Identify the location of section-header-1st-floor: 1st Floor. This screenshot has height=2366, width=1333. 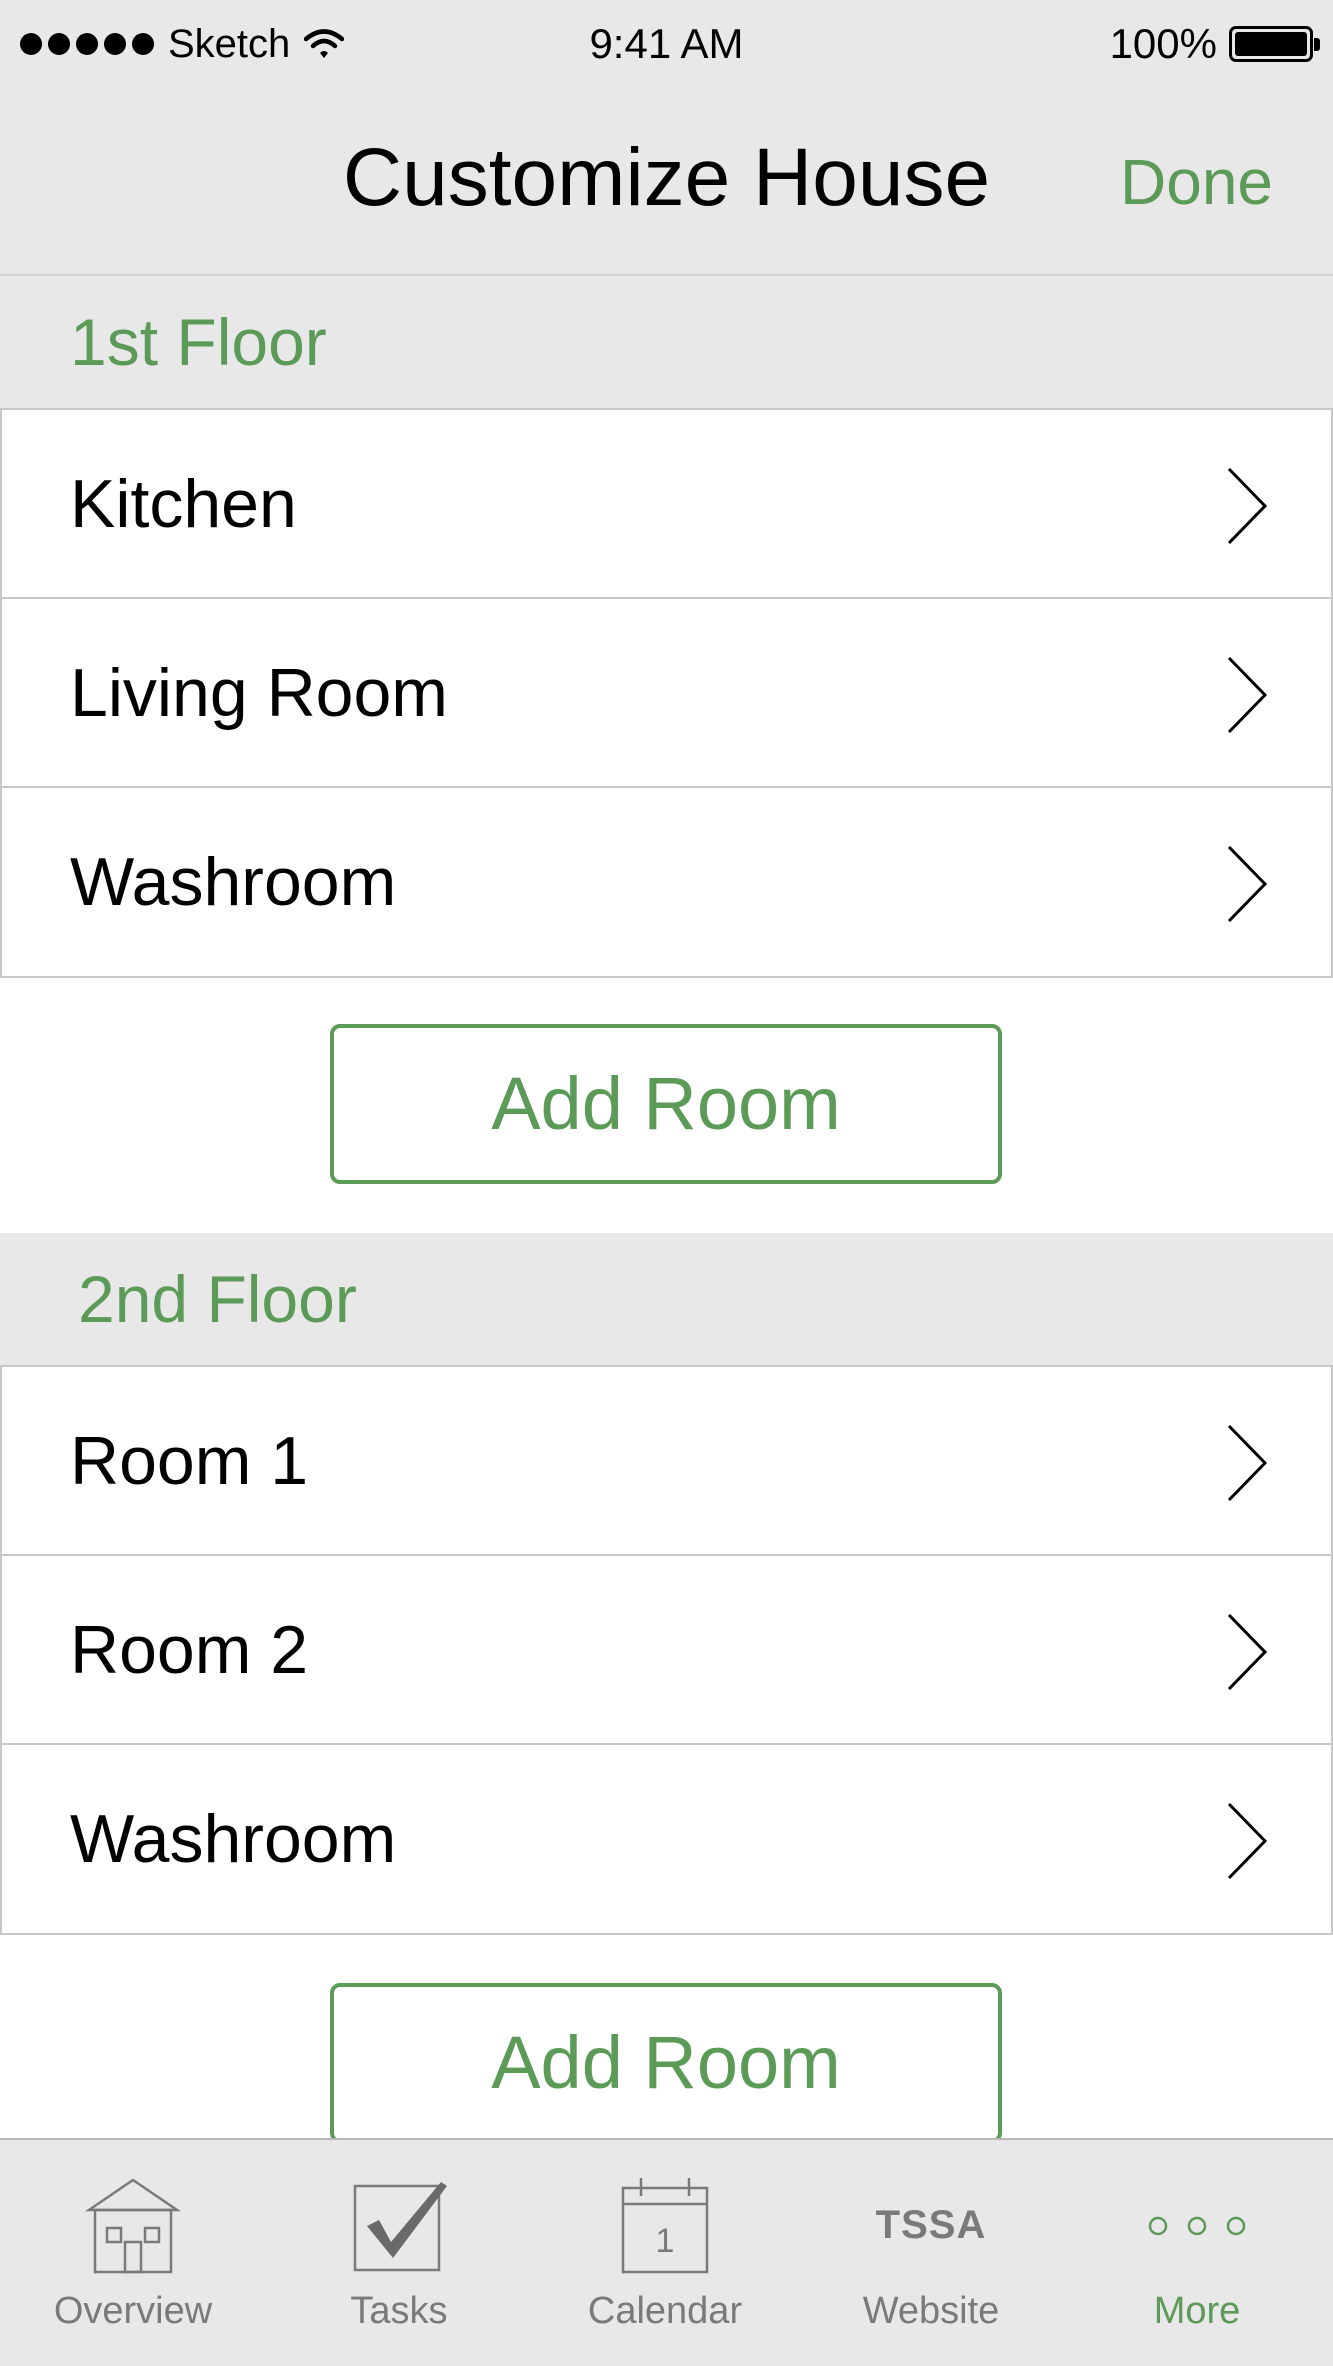
(666, 342).